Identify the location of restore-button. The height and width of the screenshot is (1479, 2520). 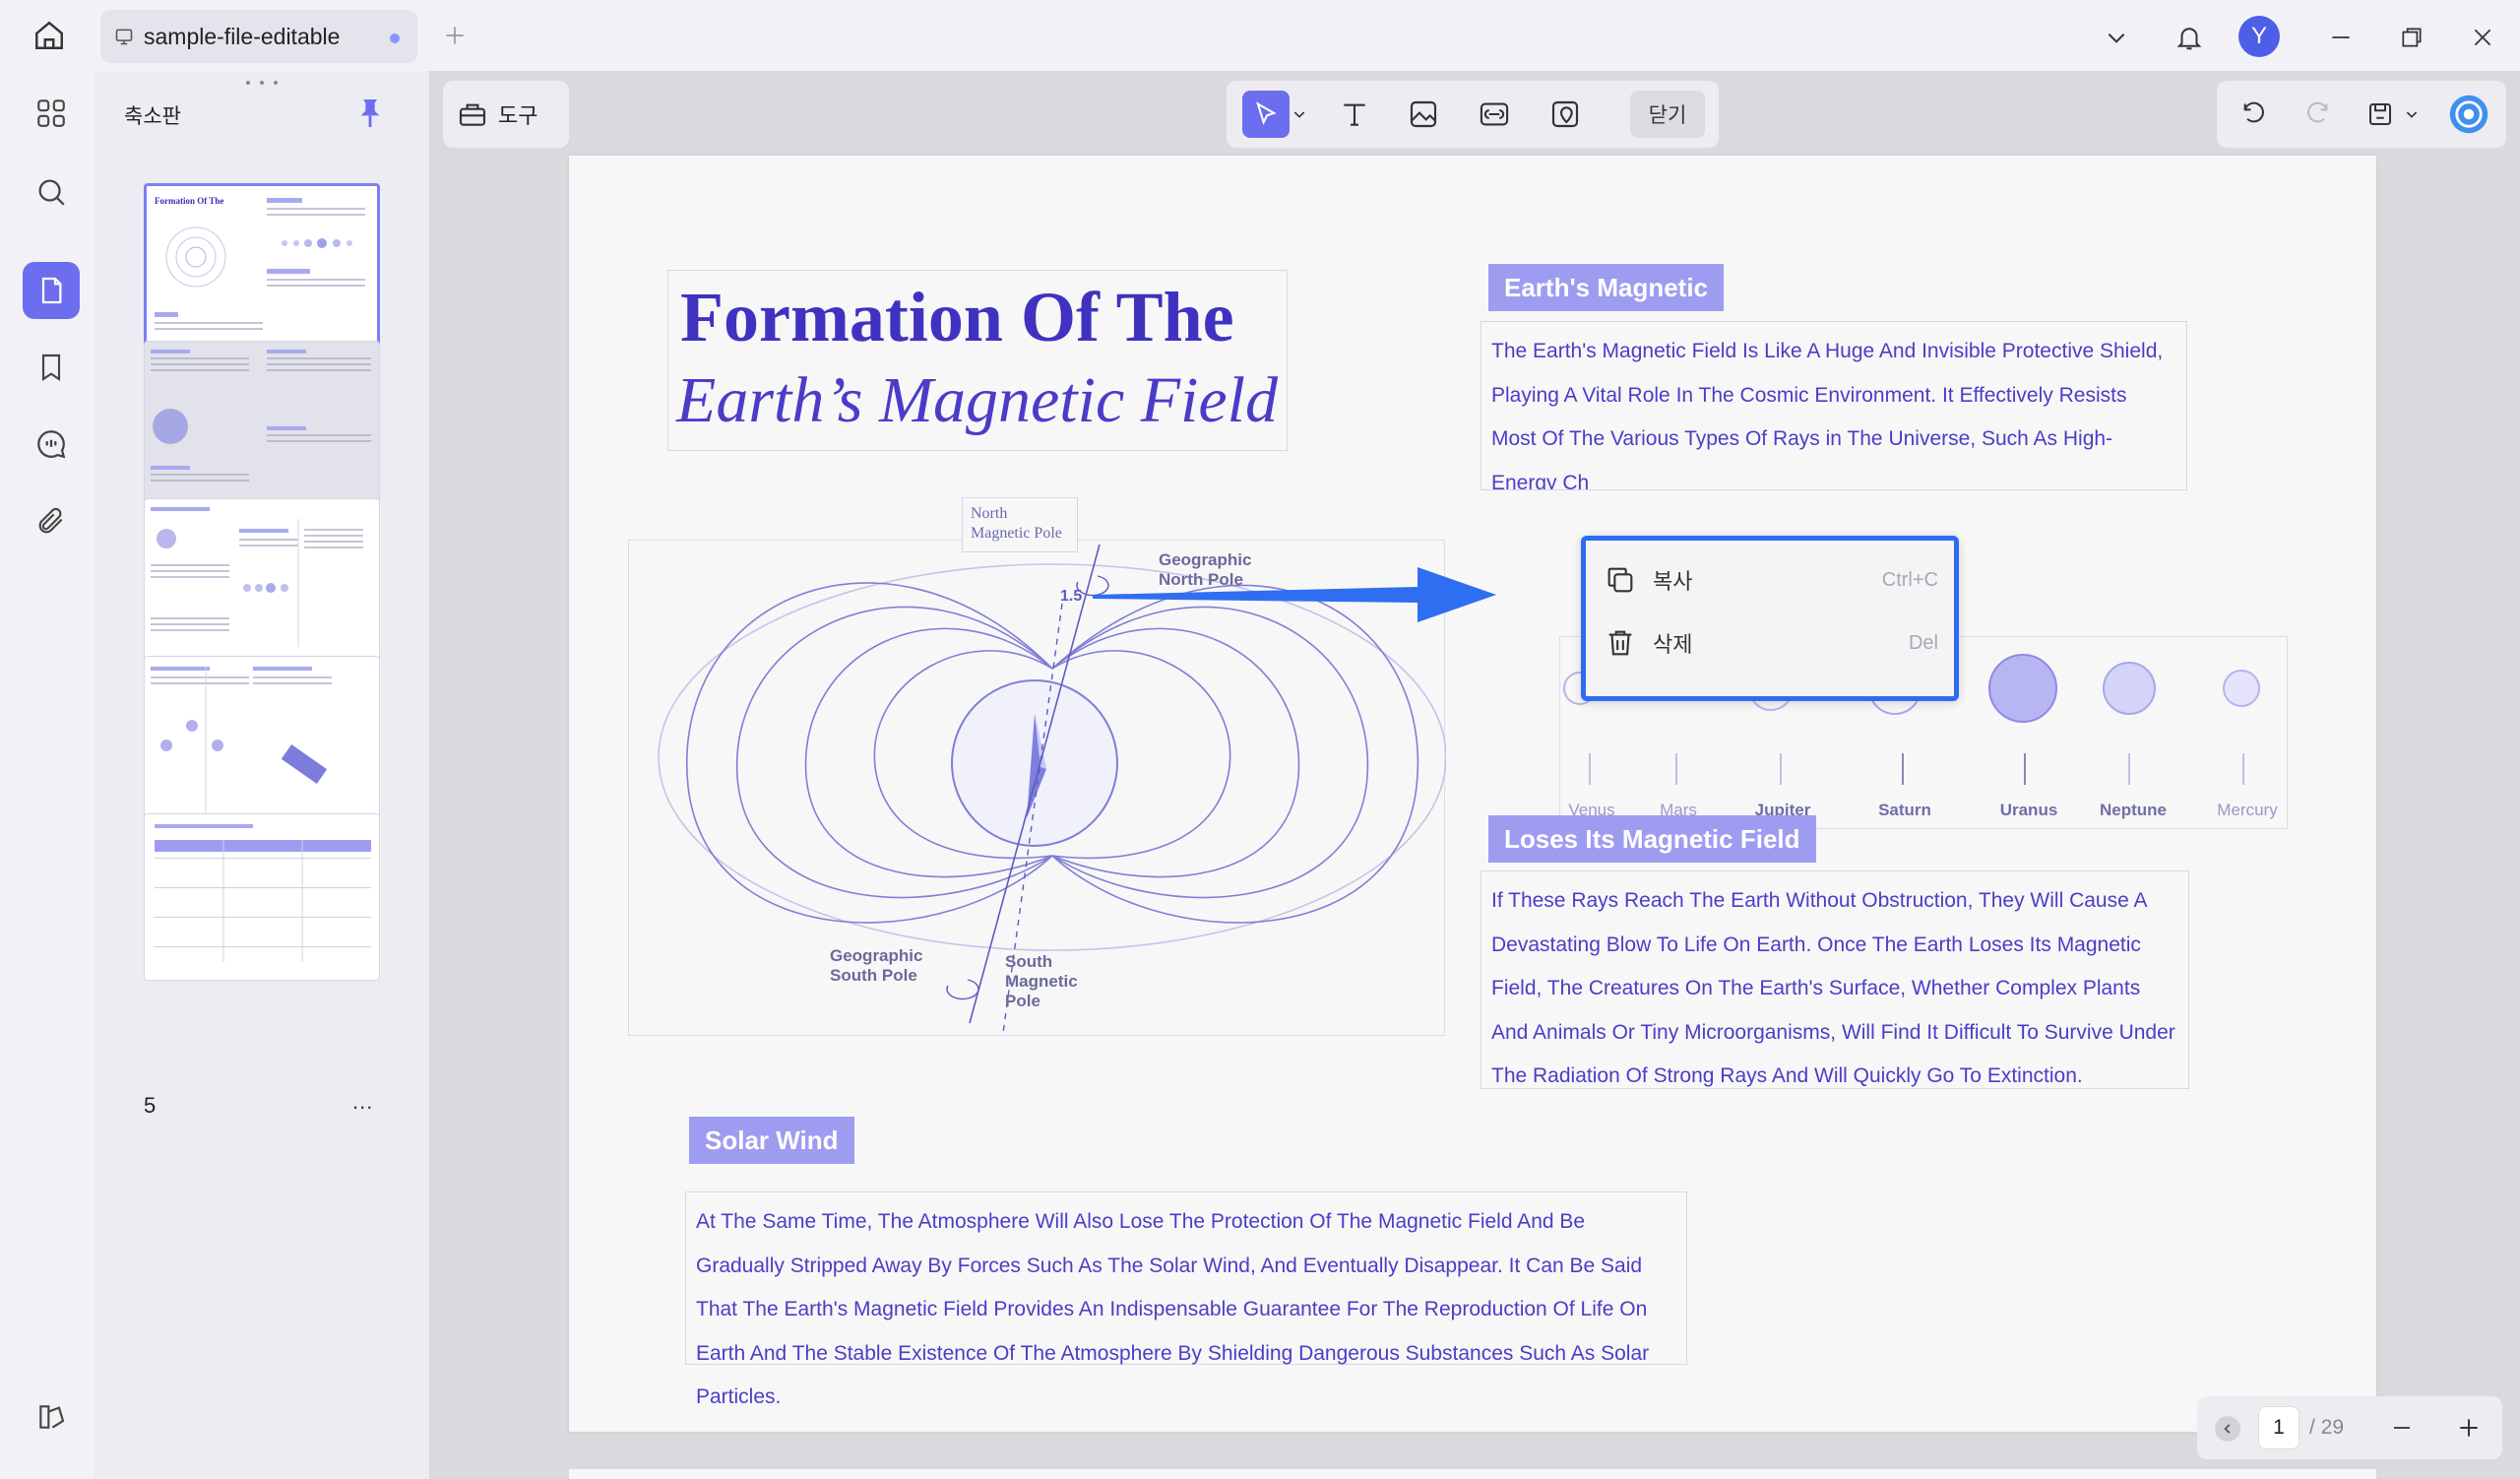
(2411, 37).